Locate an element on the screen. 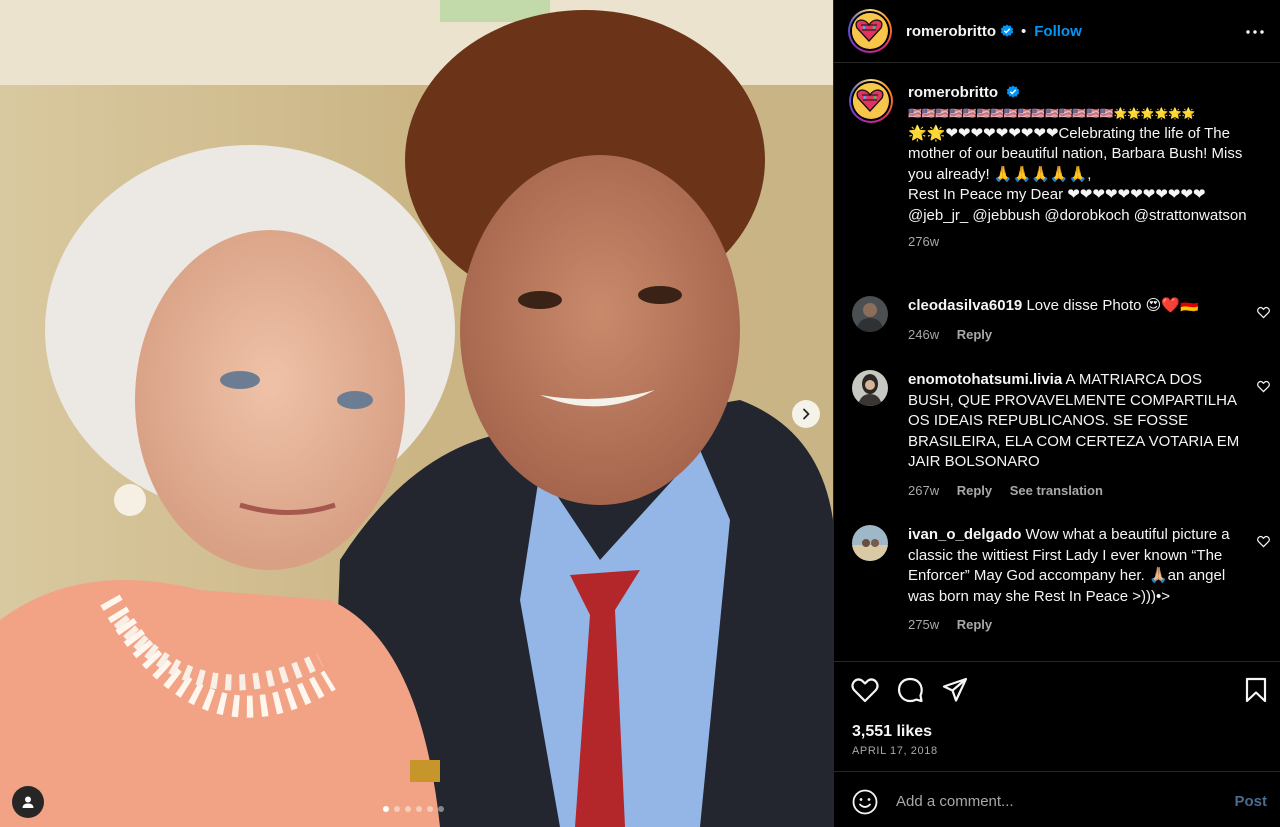  carousel-indicator is located at coordinates (413, 809).